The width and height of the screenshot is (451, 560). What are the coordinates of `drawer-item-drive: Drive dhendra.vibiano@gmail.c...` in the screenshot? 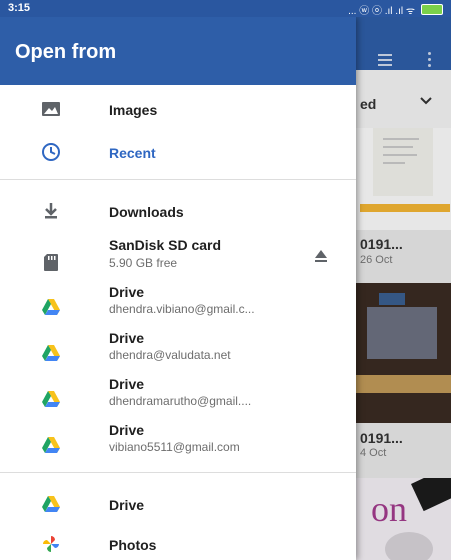 It's located at (178, 306).